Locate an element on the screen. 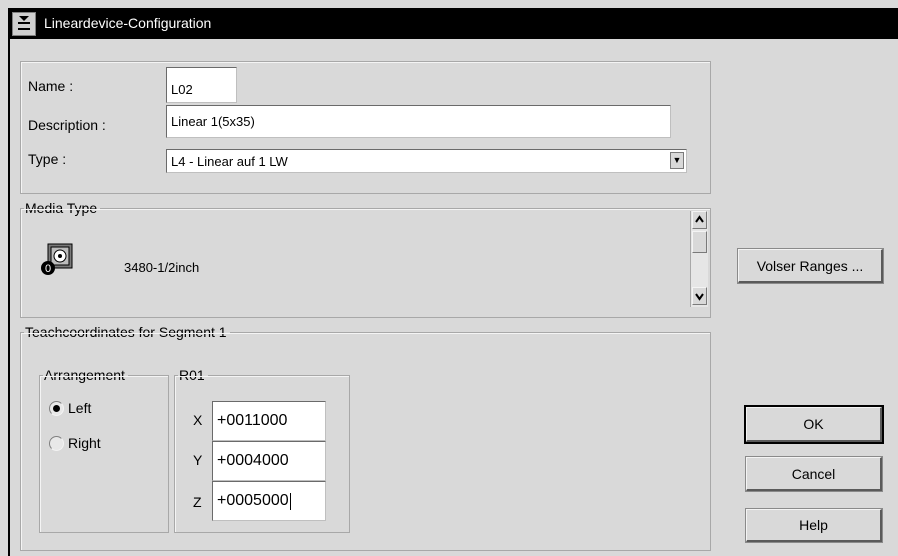 The width and height of the screenshot is (898, 556). title-bar: Lineardevice-Configuration is located at coordinates (454, 24).